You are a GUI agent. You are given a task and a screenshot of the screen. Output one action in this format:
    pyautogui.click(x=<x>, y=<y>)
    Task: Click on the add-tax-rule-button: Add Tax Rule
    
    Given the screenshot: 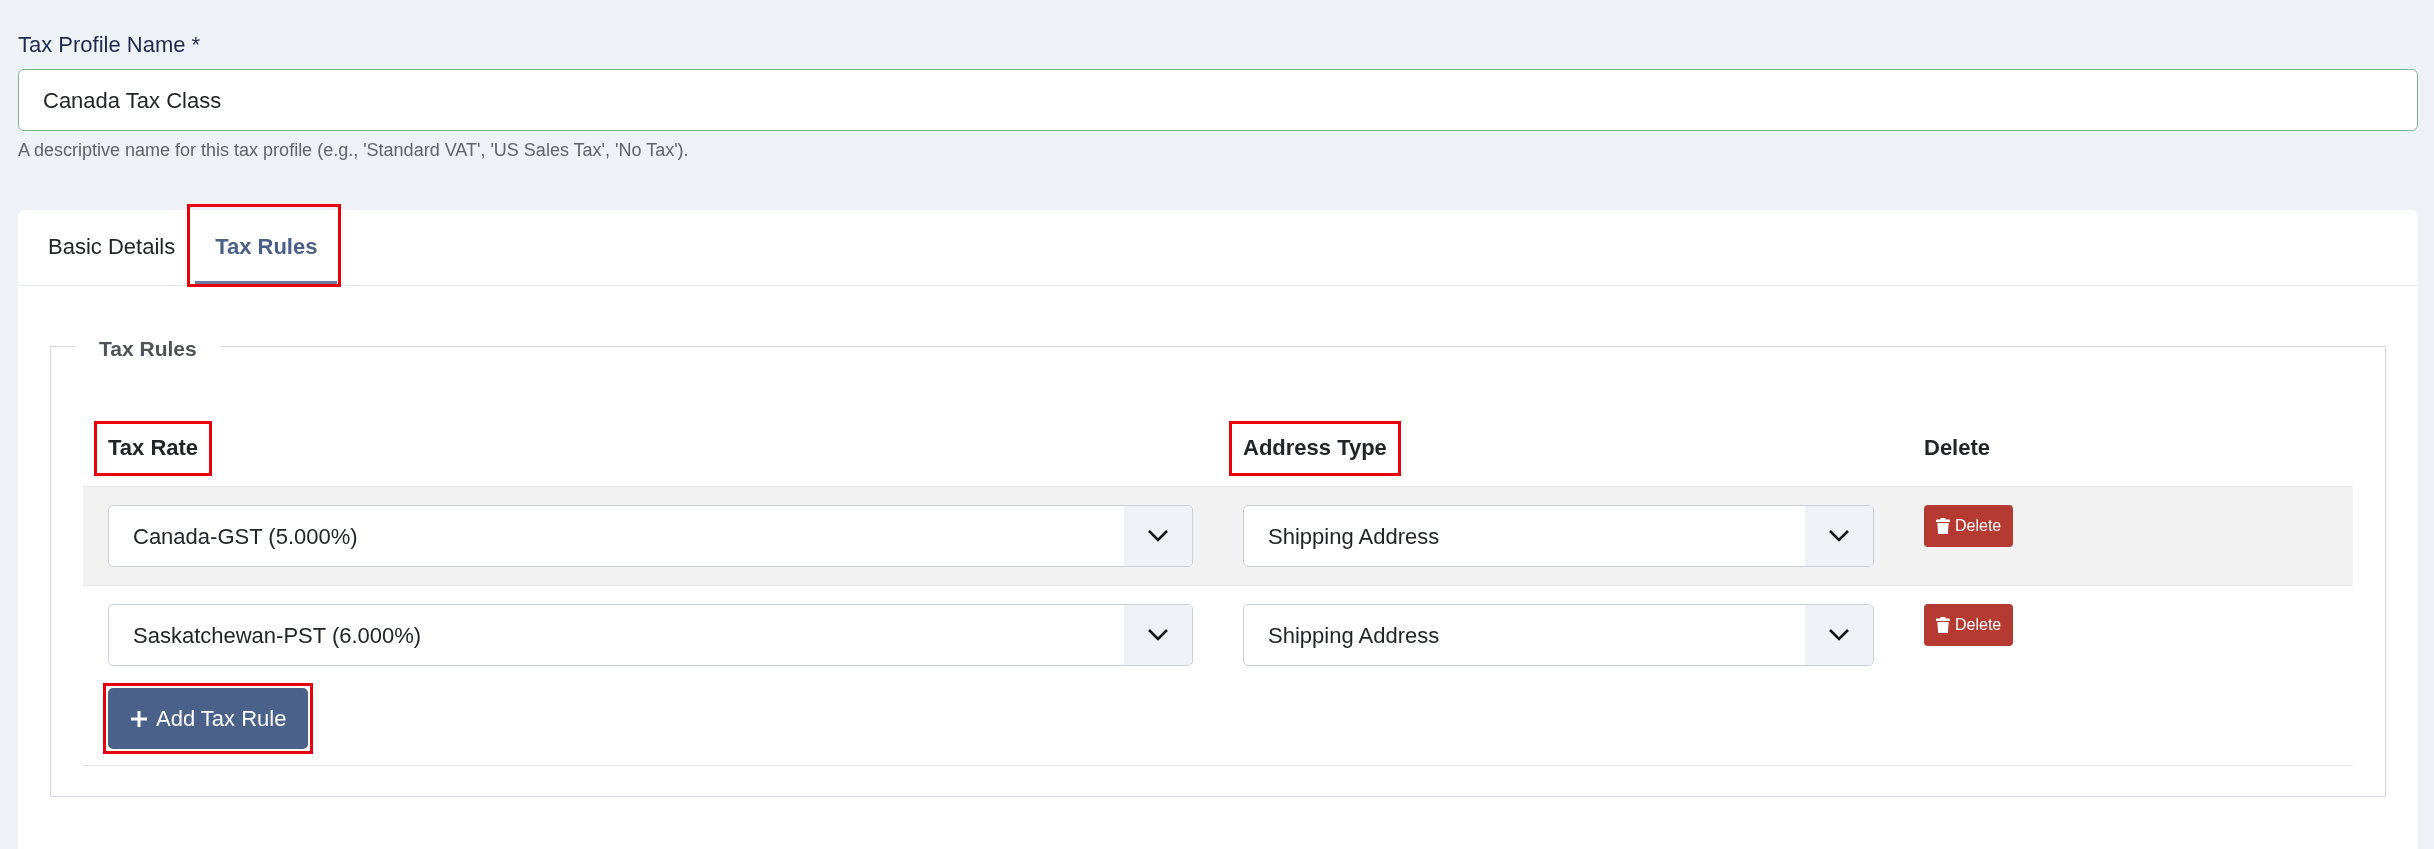 What is the action you would take?
    pyautogui.click(x=208, y=718)
    